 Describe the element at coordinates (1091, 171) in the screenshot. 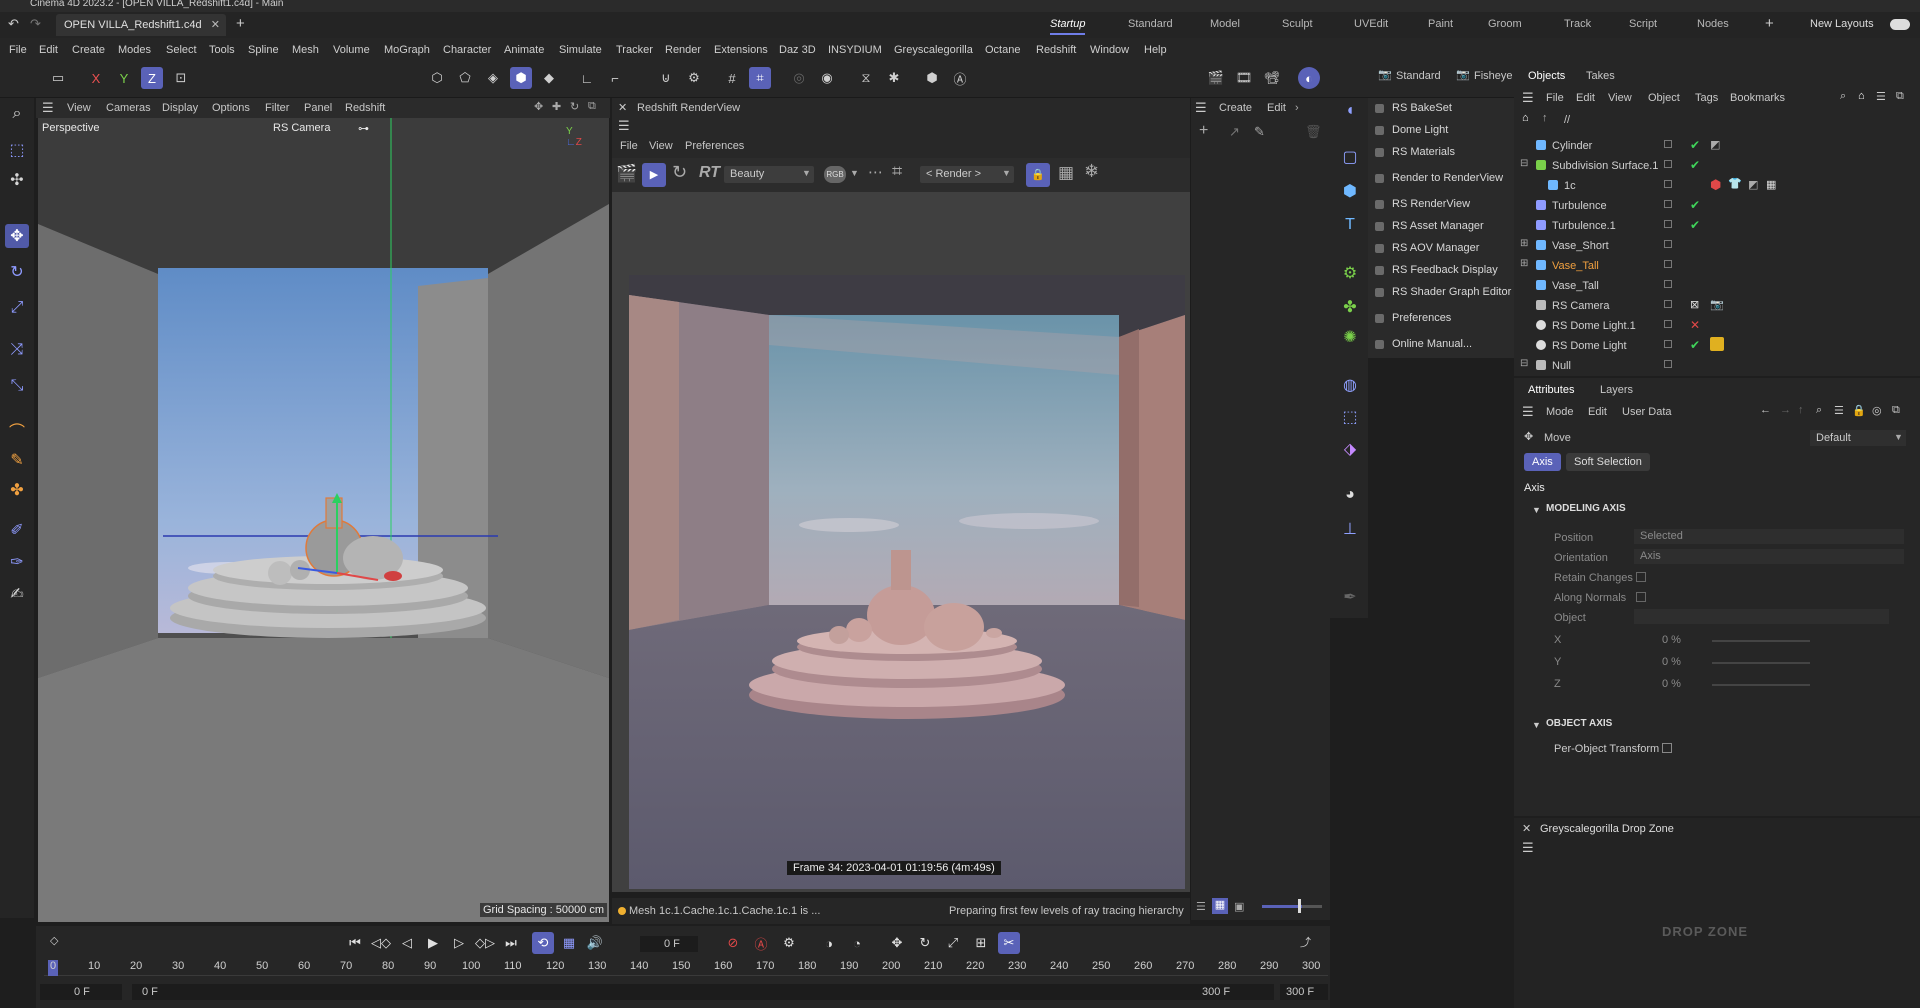

I see `snowflake-icon: ❄` at that location.